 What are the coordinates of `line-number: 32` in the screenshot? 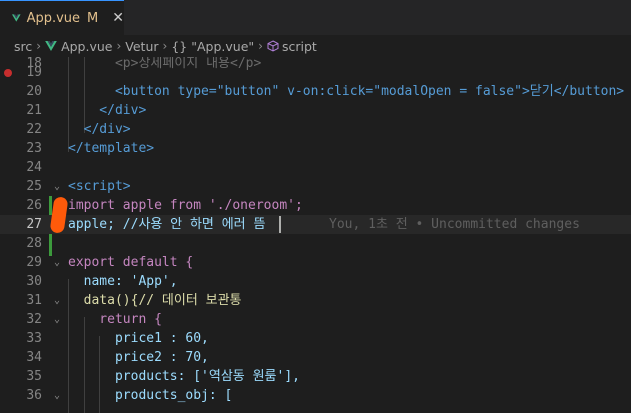 It's located at (34, 319).